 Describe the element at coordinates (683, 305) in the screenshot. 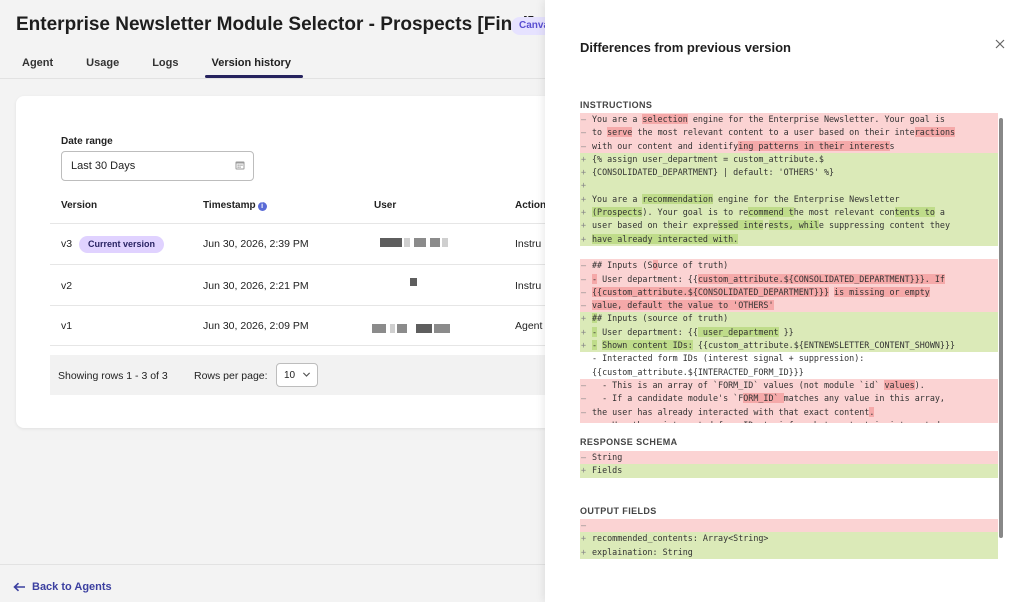

I see `diff-text: value, default the value to 'OTHERS'` at that location.